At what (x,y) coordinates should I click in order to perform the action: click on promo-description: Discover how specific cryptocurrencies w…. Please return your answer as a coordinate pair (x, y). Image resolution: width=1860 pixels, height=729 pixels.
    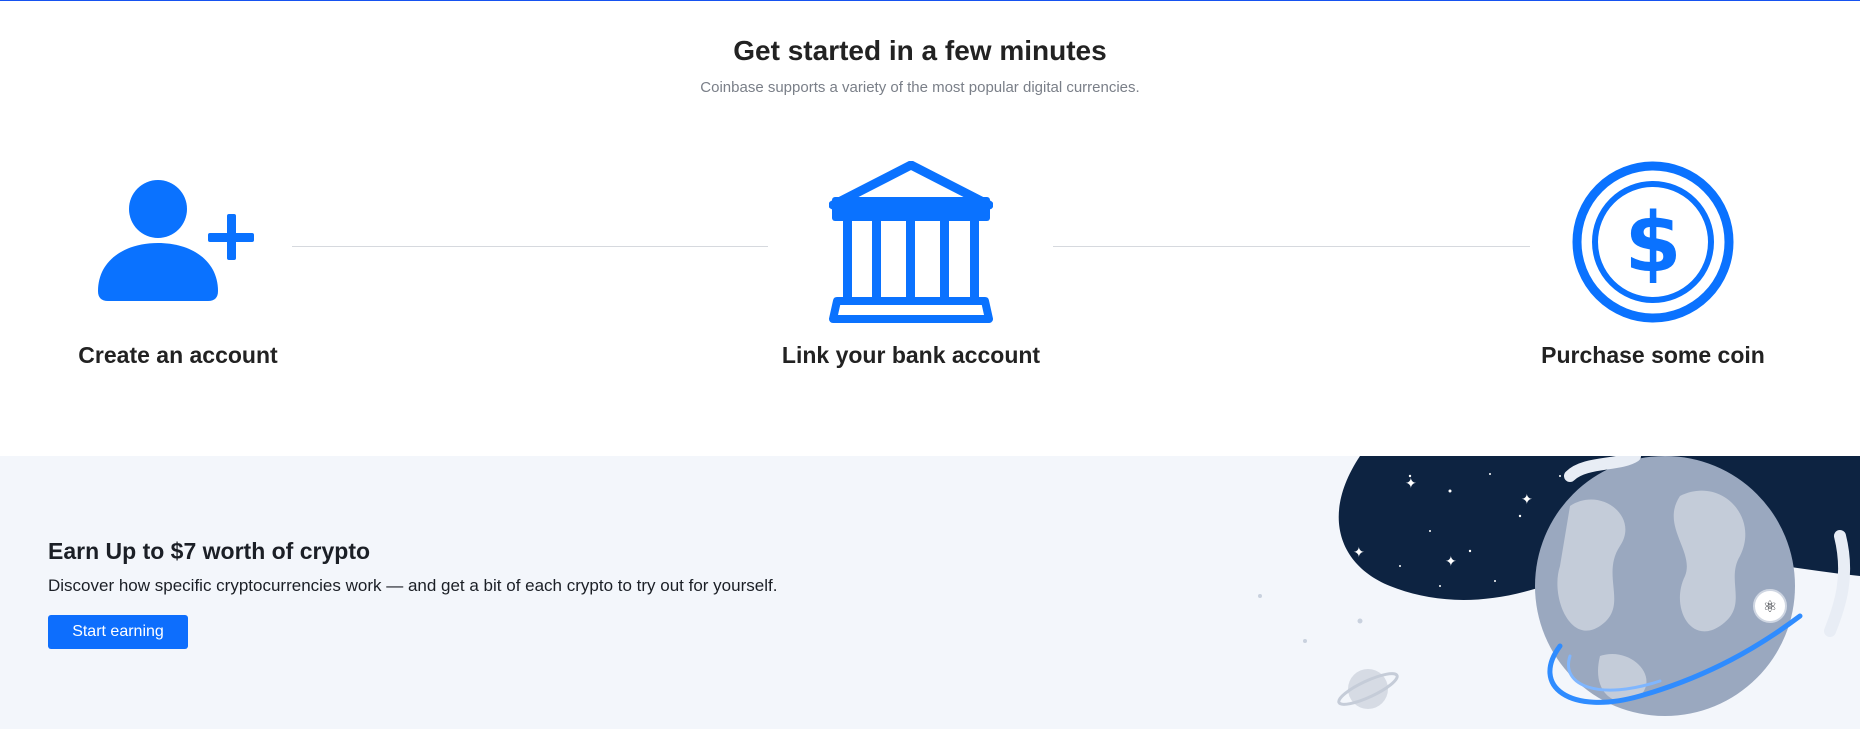
    Looking at the image, I should click on (413, 585).